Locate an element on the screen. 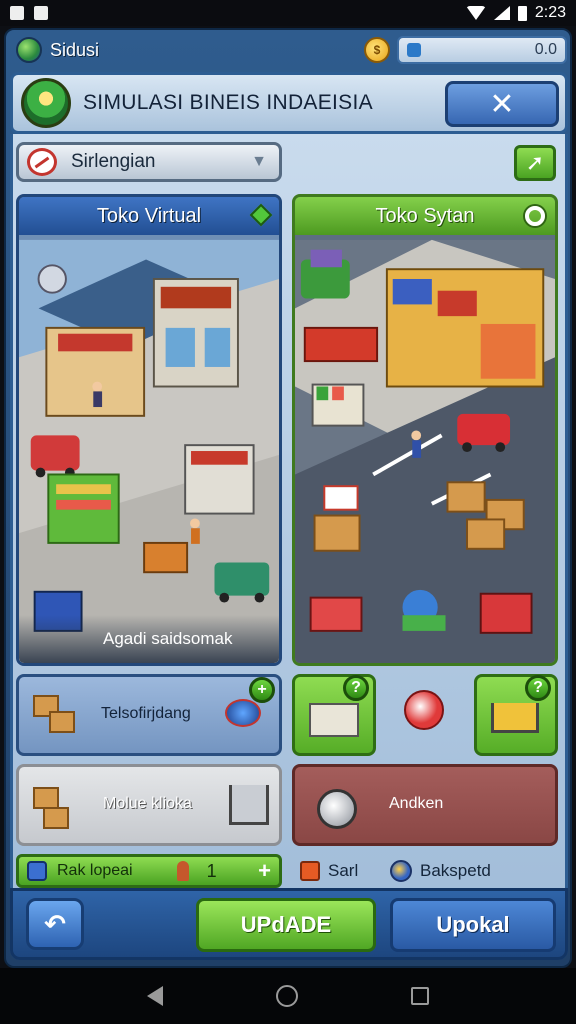 This screenshot has height=1024, width=576. tile-molue-klioka: Molue klioka is located at coordinates (149, 805).